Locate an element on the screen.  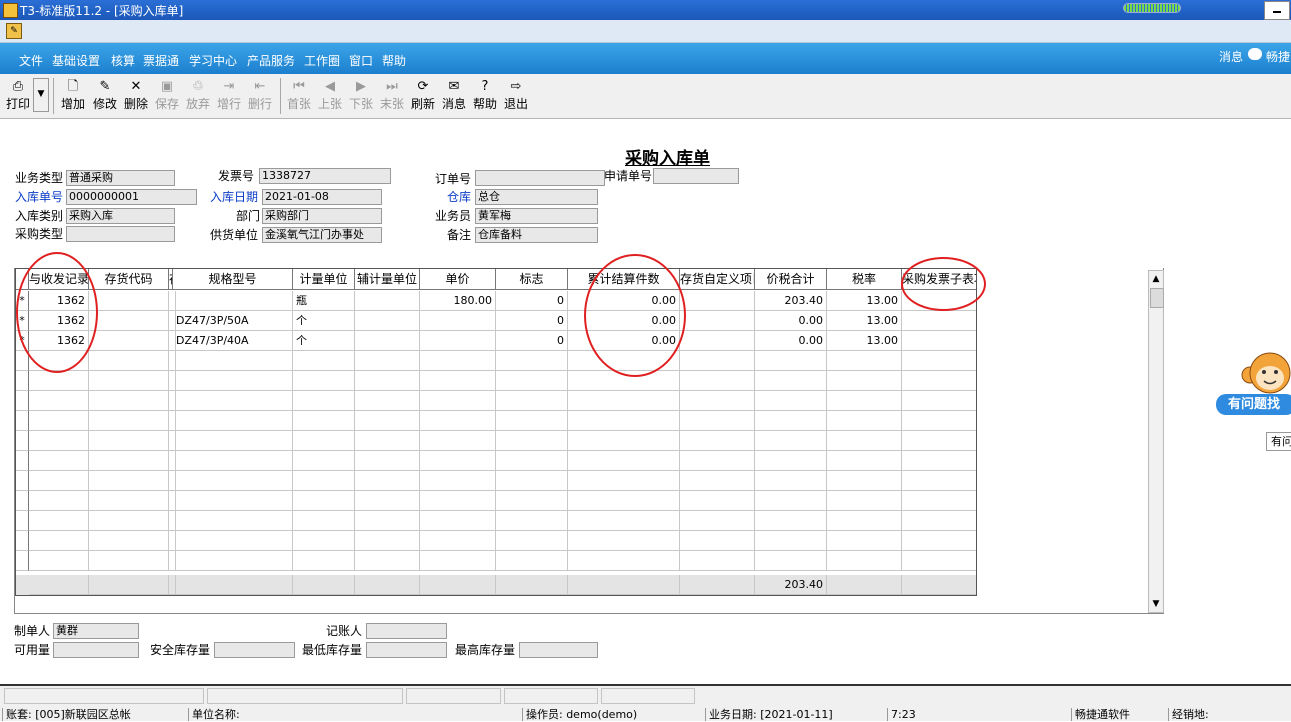
table-row: * 1362 DZ47/3P/40A 个 0 0.00 0.00 13.00 is located at coordinates (496, 341).